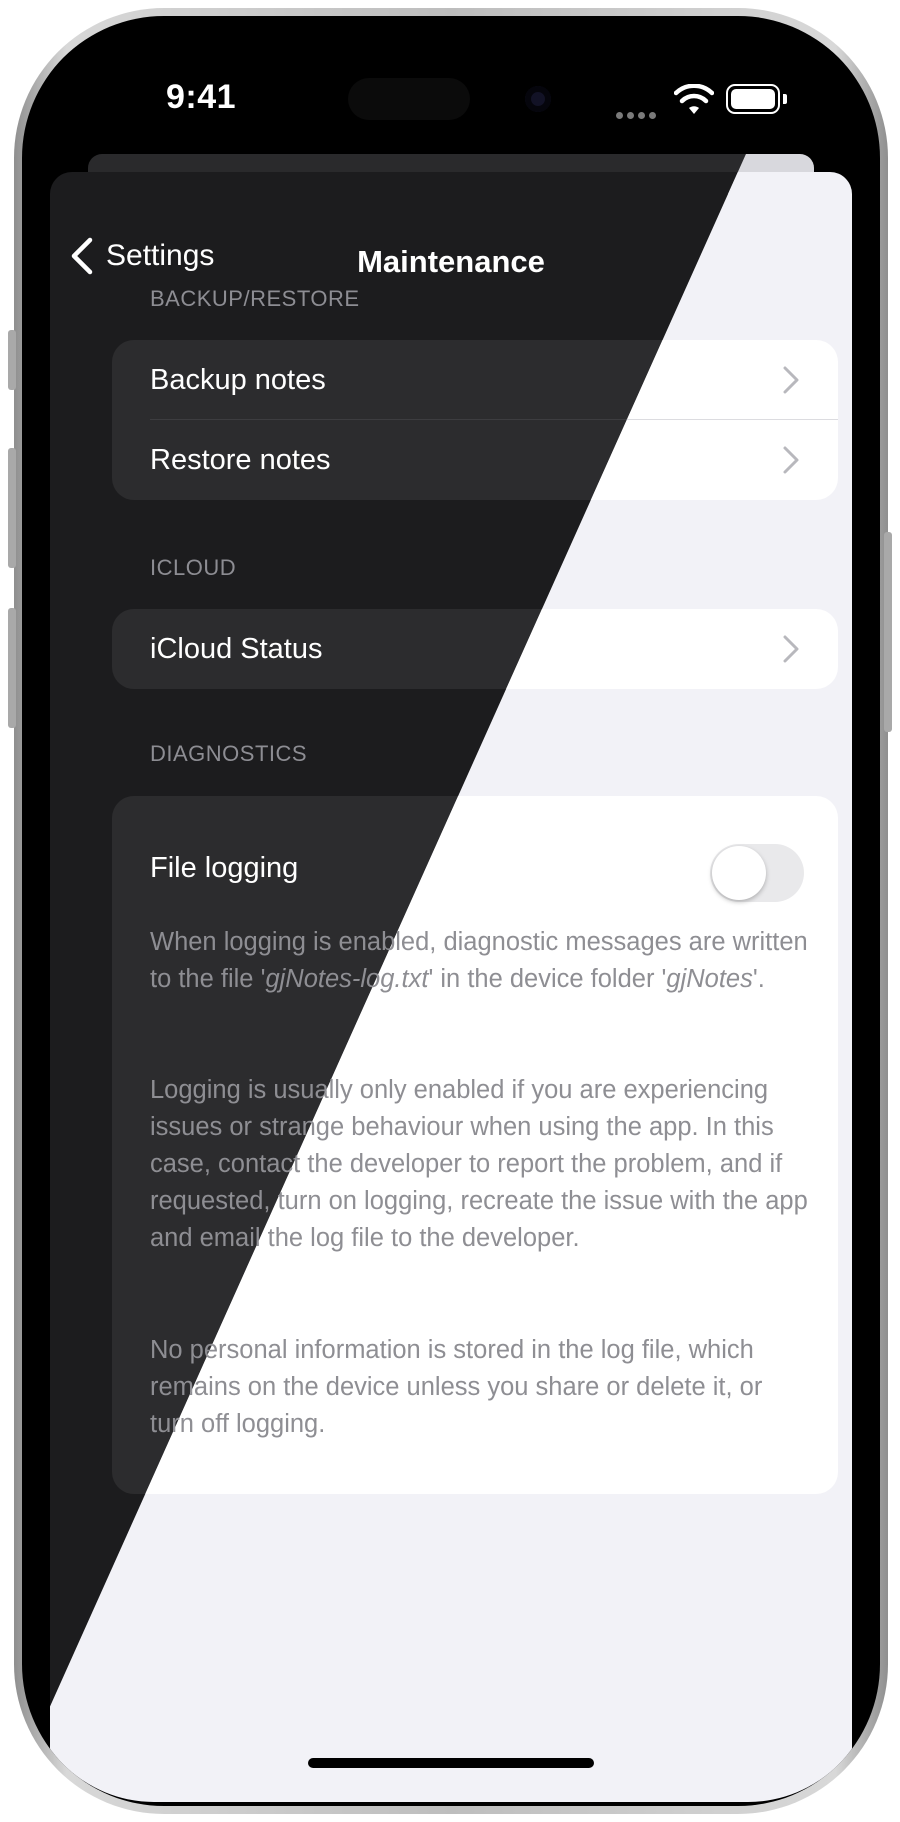 The image size is (900, 1822). What do you see at coordinates (236, 649) in the screenshot?
I see `icloud-status-label: iCloud Status` at bounding box center [236, 649].